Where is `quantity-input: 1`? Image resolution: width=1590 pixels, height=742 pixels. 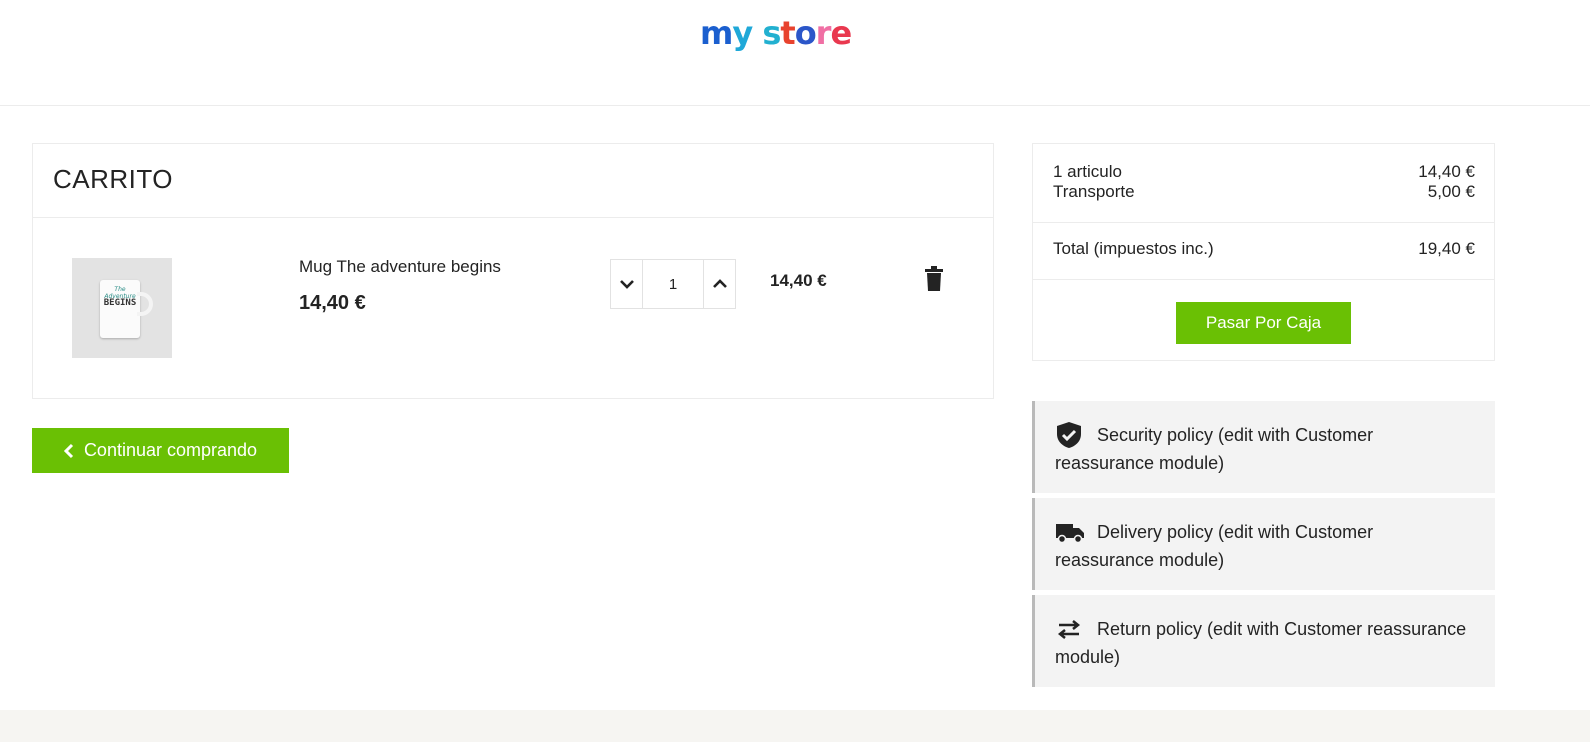 quantity-input: 1 is located at coordinates (673, 284).